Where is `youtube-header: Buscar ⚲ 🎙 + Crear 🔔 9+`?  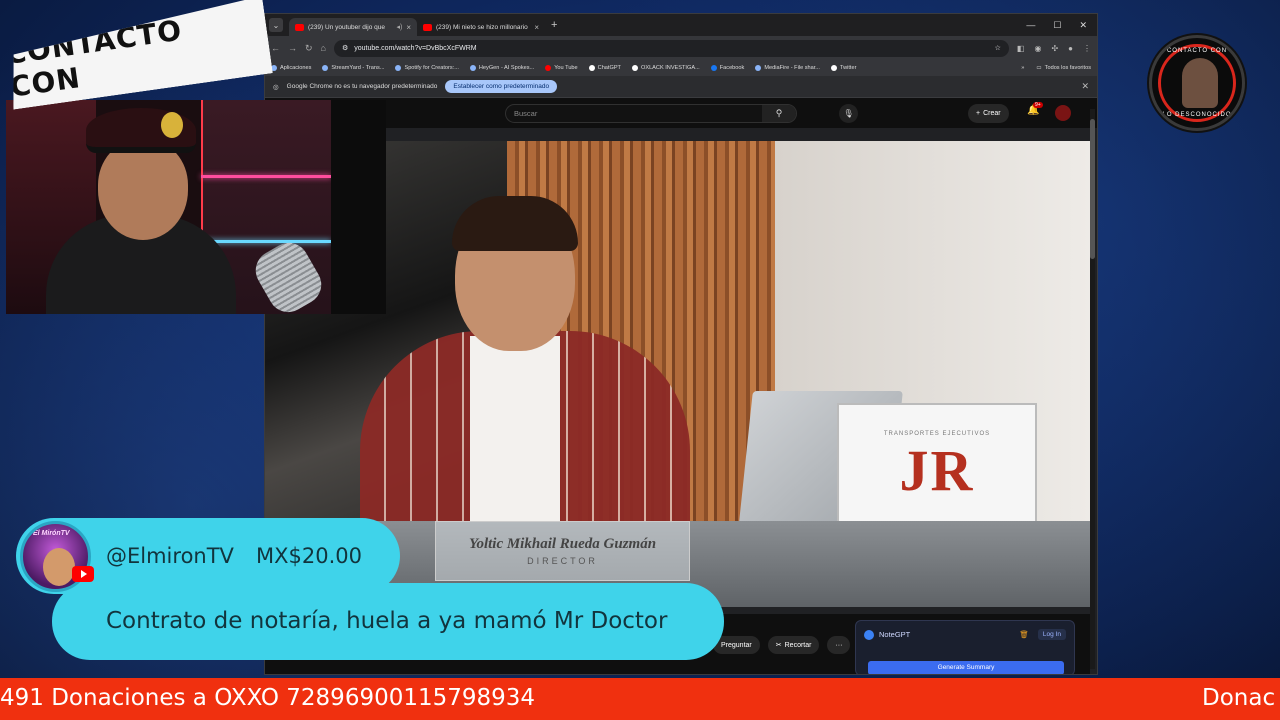
youtube-header: Buscar ⚲ 🎙 + Crear 🔔 9+ is located at coordinates (681, 113).